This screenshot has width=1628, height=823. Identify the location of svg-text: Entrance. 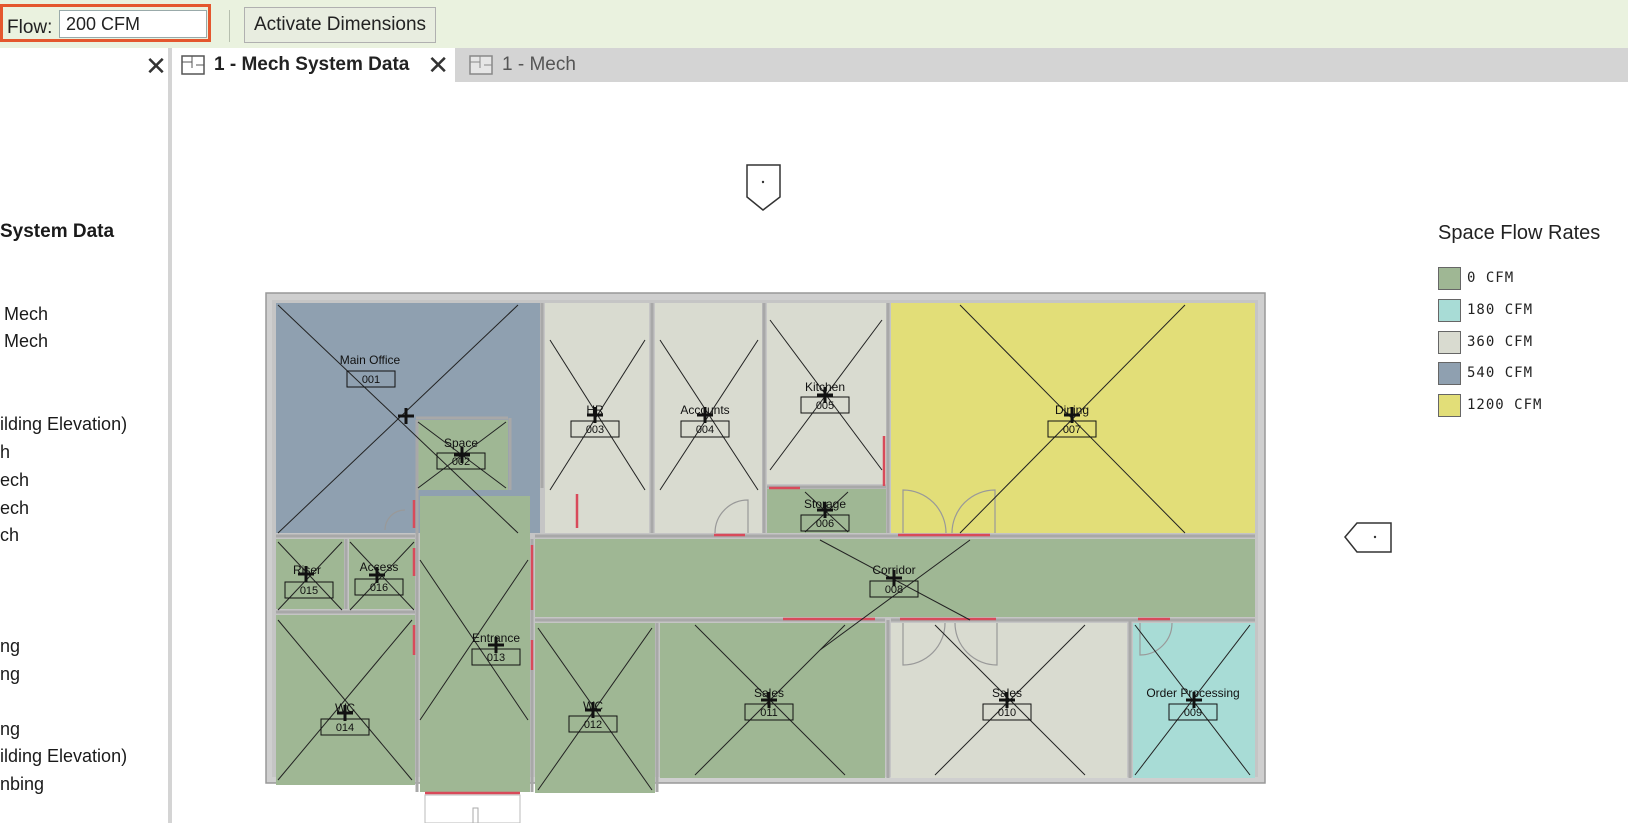
(496, 638).